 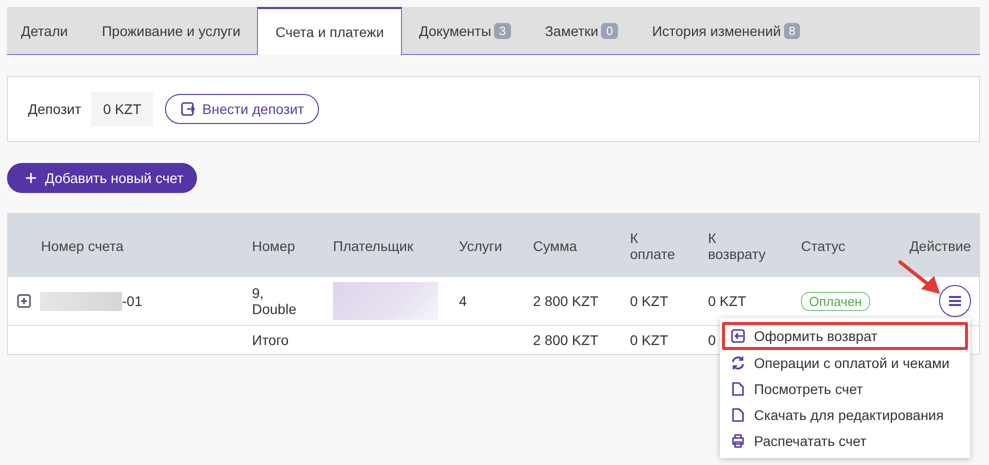 I want to click on deposit-label: Депозит, so click(x=55, y=109).